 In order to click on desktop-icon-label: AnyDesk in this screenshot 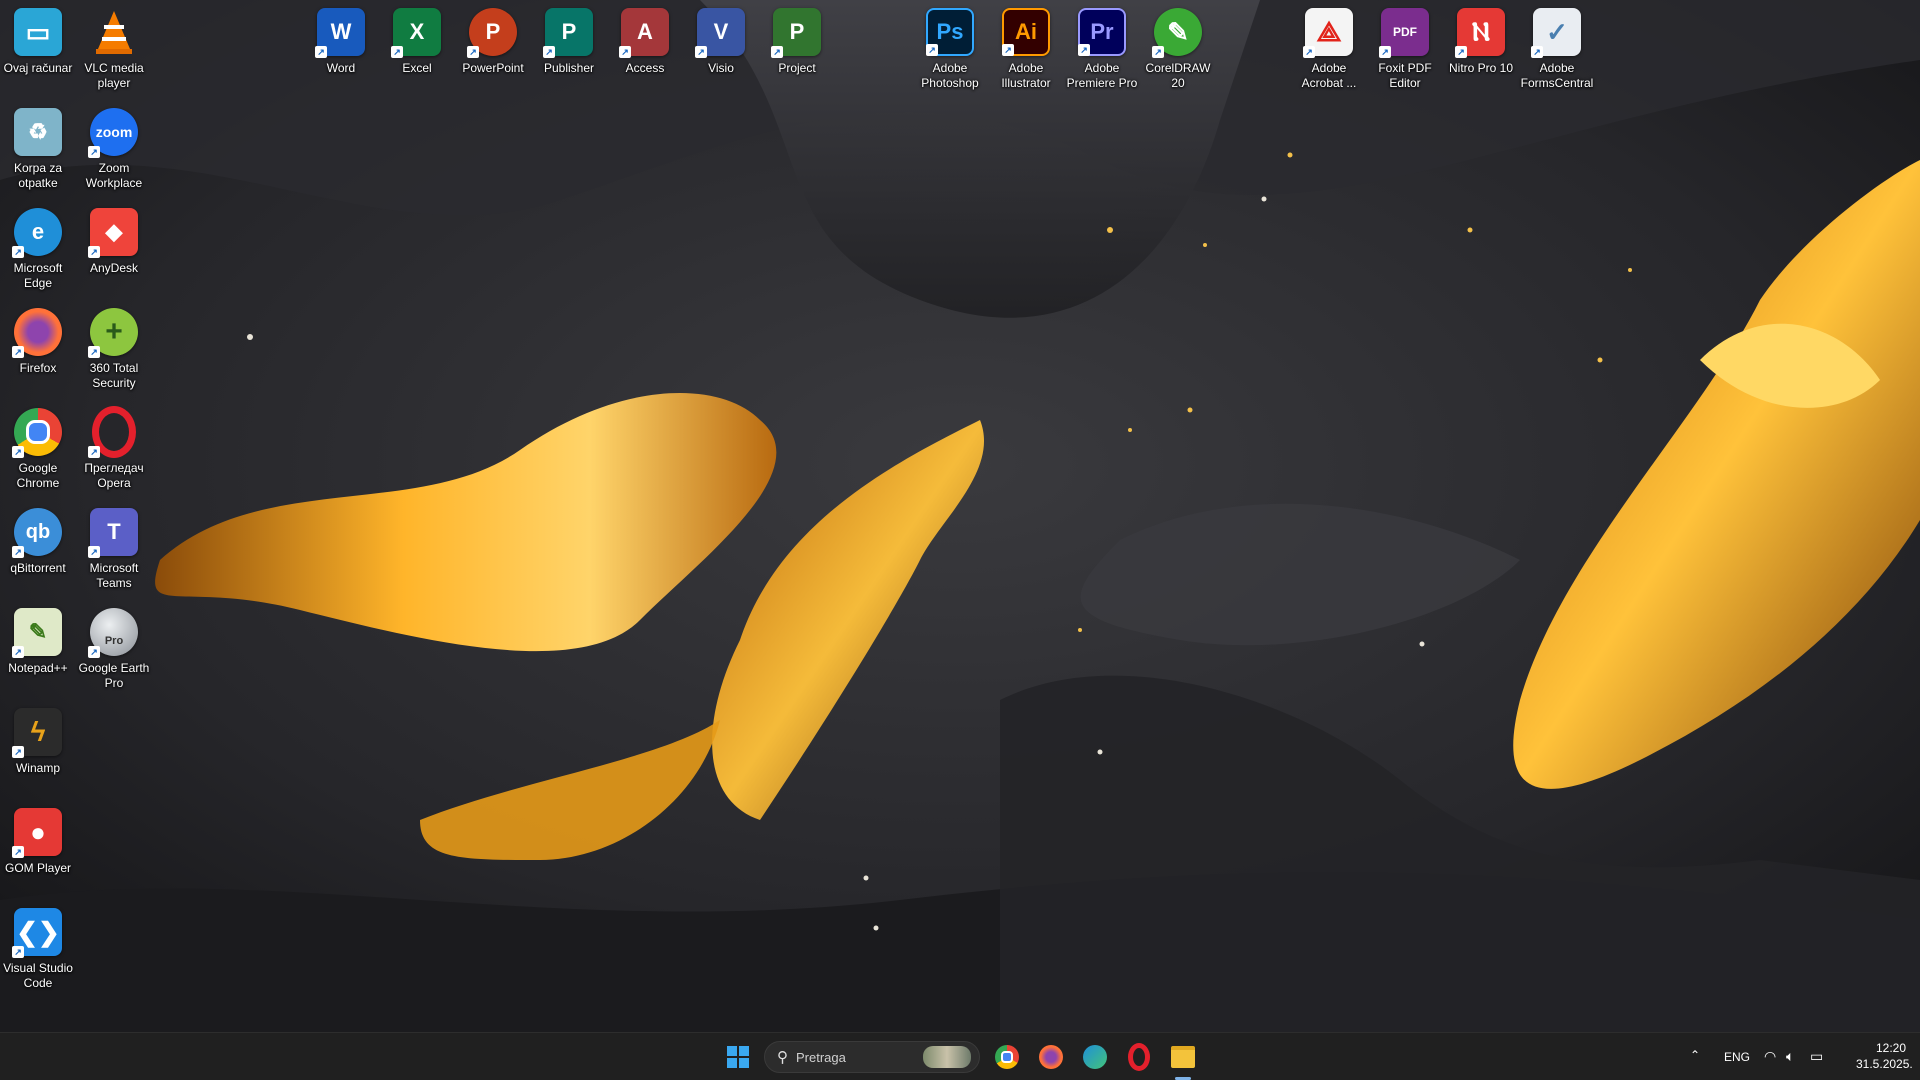, I will do `click(114, 268)`.